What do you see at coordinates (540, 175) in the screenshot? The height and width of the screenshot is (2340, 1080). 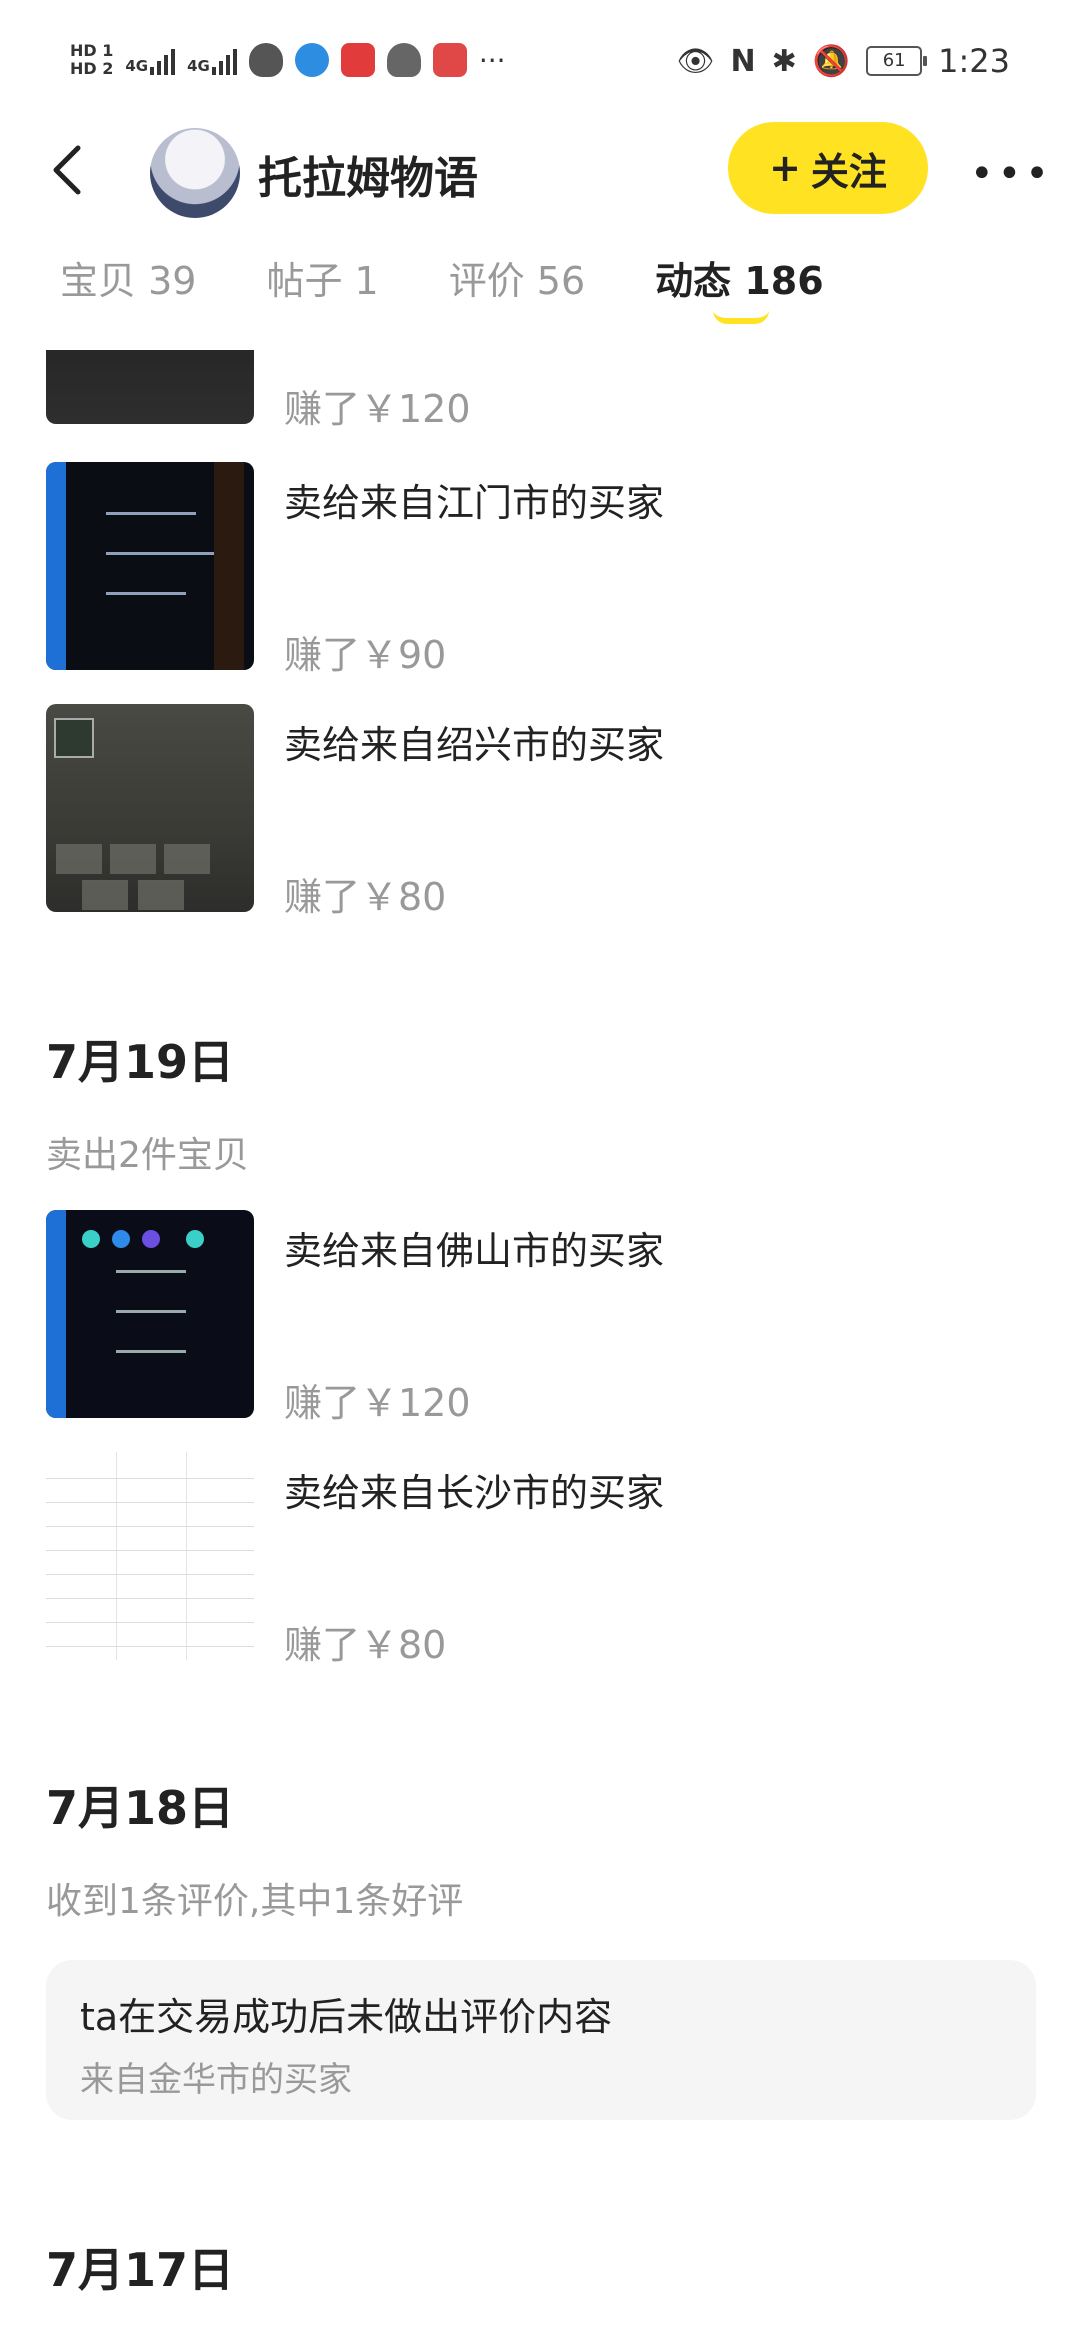 I see `shop-header: 托拉姆物语 + 关注 •••` at bounding box center [540, 175].